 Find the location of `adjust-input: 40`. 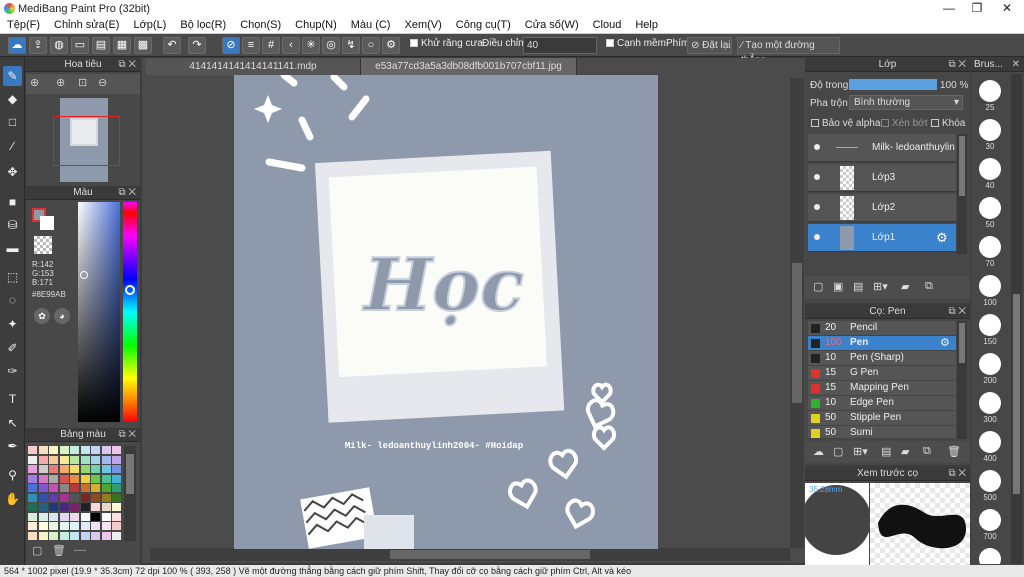

adjust-input: 40 is located at coordinates (560, 45).